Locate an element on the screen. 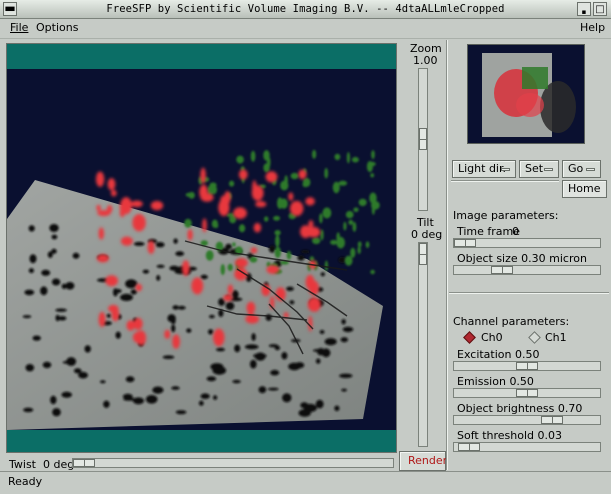 This screenshot has width=611, height=494. minimize-button: ▪ is located at coordinates (584, 9).